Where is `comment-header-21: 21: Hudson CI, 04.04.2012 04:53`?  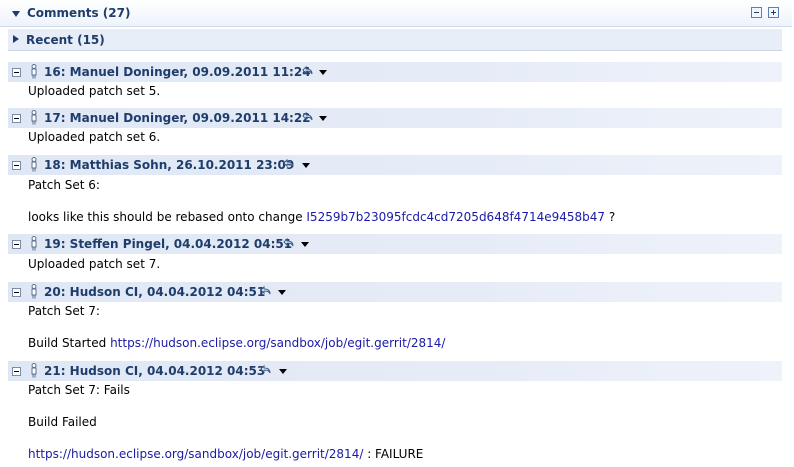 comment-header-21: 21: Hudson CI, 04.04.2012 04:53 is located at coordinates (395, 371).